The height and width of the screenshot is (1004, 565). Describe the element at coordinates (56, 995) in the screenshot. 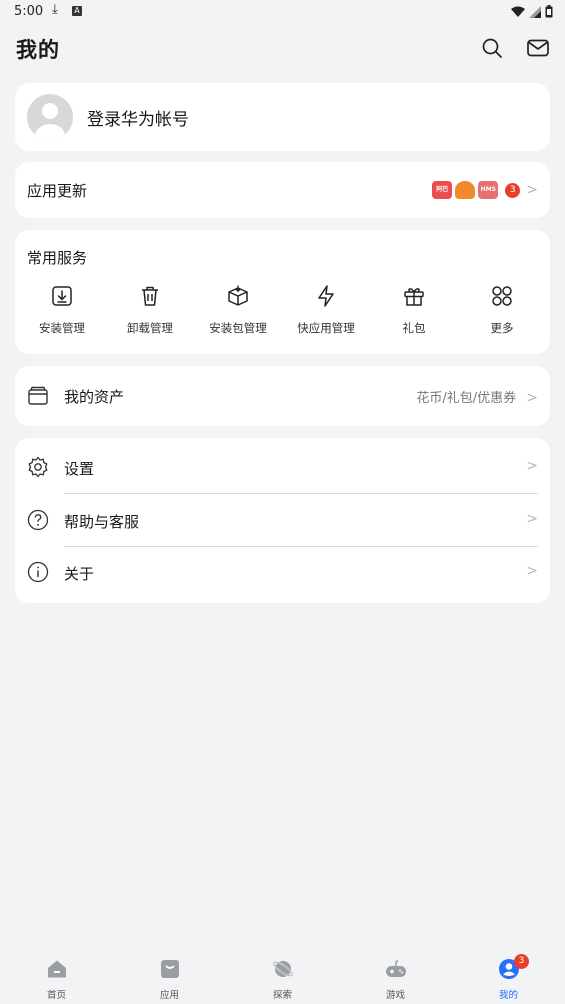

I see `tab-label: 首页` at that location.